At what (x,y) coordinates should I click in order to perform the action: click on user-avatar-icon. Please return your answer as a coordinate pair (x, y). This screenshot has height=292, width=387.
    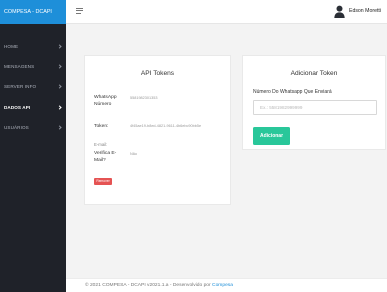
    Looking at the image, I should click on (339, 11).